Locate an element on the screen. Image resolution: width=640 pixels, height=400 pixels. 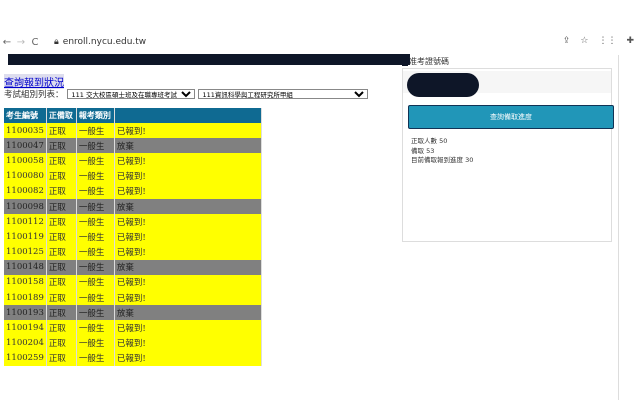
query-progress-button: 查詢備取進度 is located at coordinates (511, 117).